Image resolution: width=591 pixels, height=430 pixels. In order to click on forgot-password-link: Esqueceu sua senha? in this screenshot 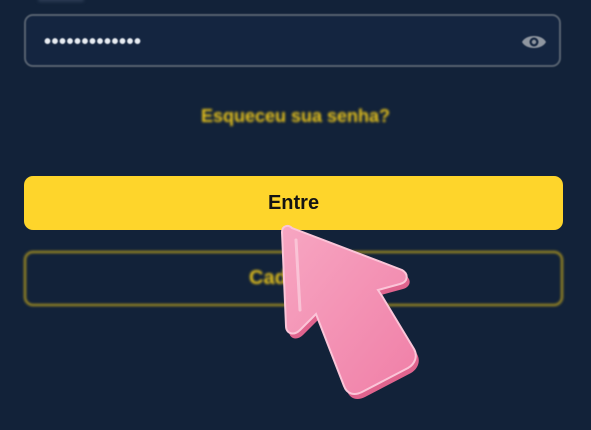, I will do `click(295, 116)`.